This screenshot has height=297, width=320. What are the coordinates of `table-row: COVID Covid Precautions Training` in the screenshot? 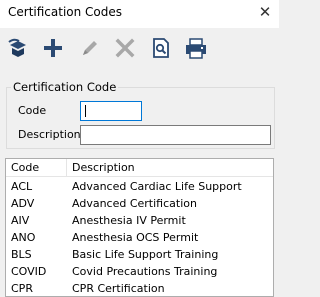 It's located at (139, 271).